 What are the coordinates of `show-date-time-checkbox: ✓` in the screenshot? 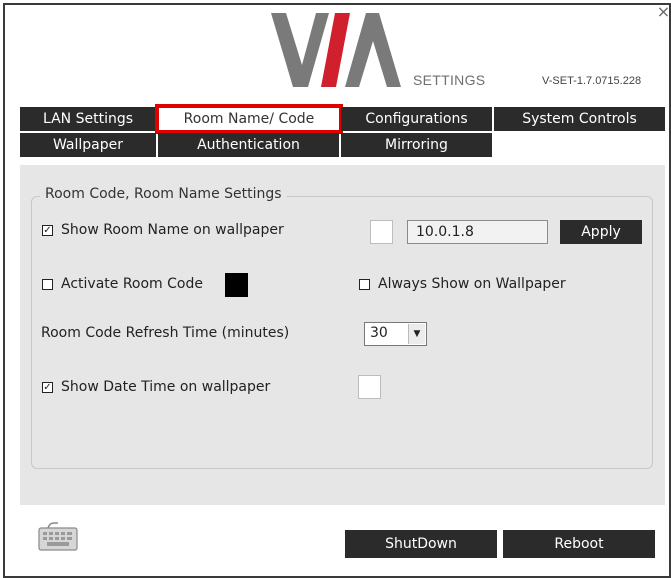 It's located at (47, 387).